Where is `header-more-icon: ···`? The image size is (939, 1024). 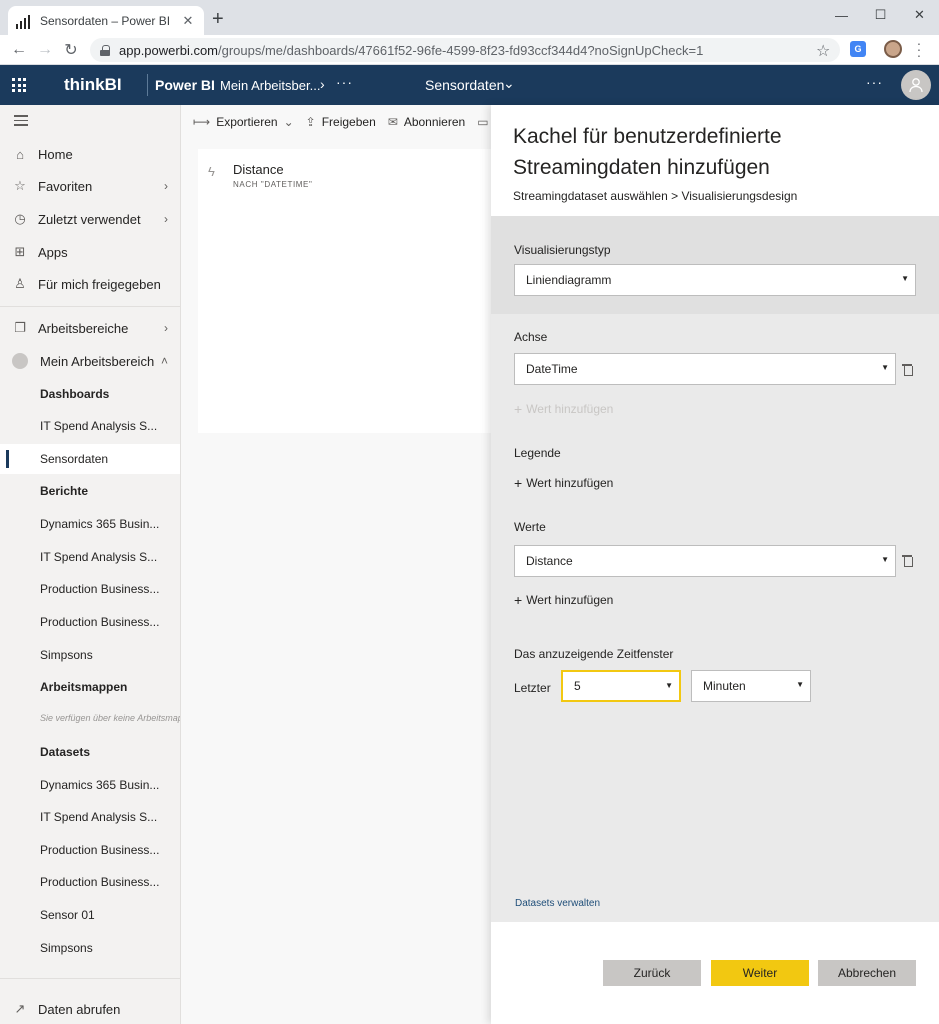
header-more-icon: ··· is located at coordinates (874, 82).